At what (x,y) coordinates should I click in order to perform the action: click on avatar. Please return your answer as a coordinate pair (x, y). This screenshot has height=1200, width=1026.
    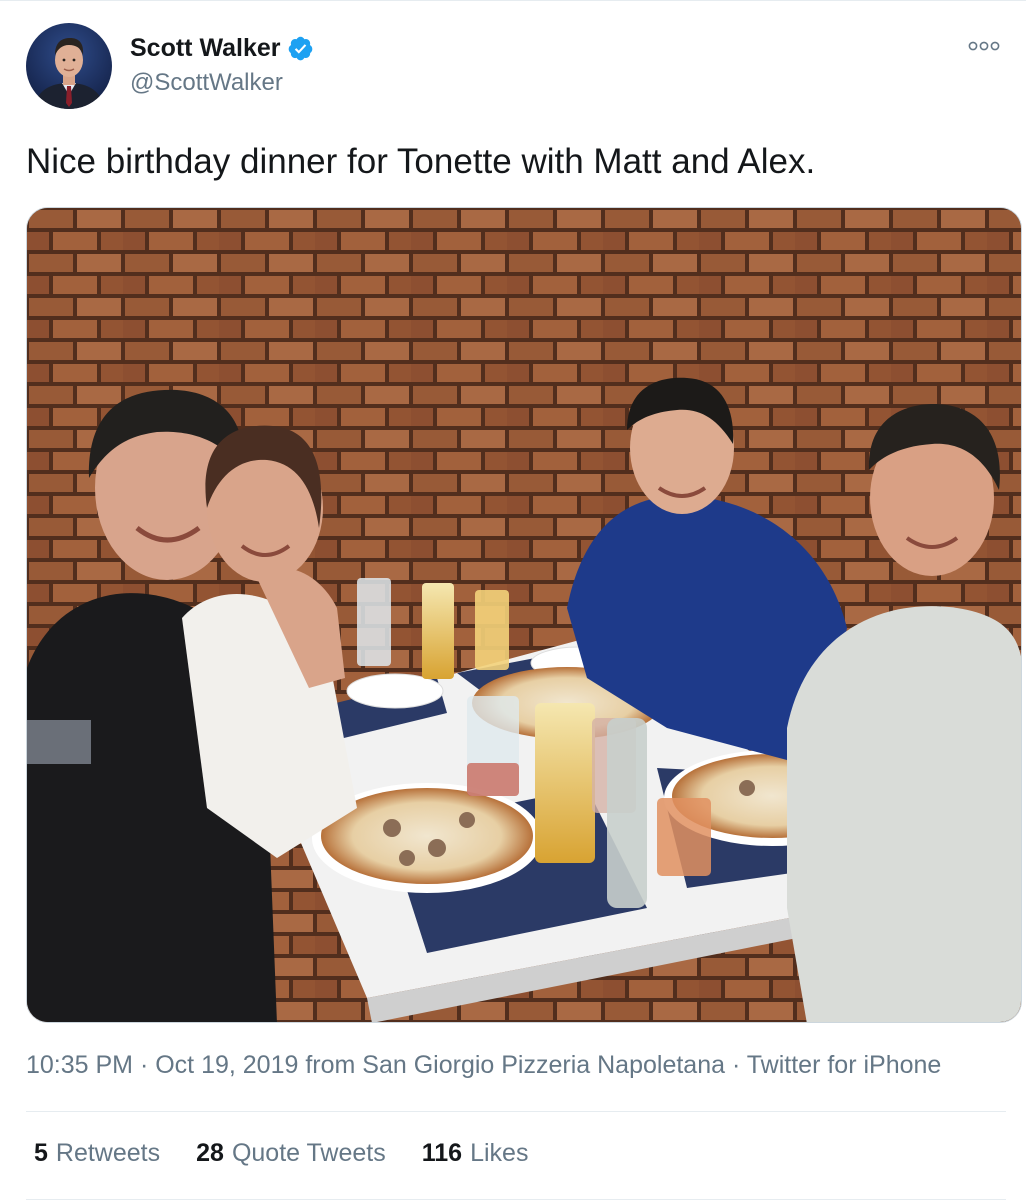
    Looking at the image, I should click on (69, 66).